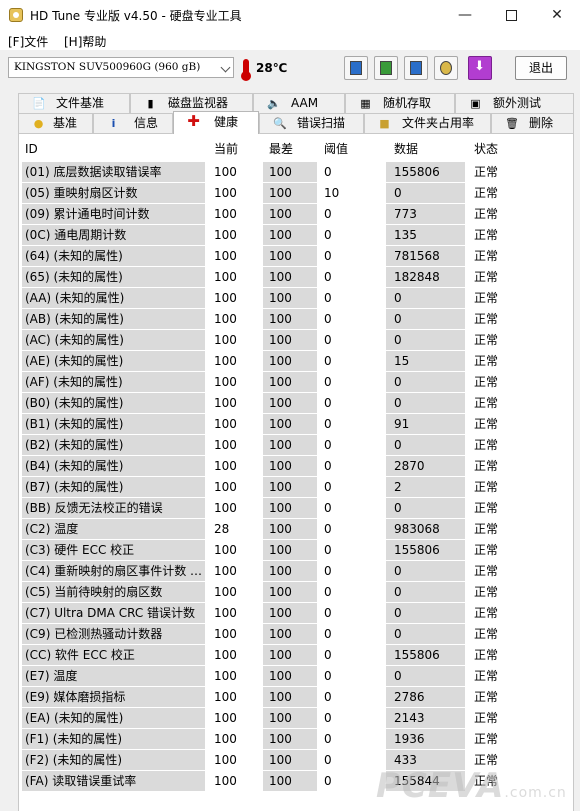 The image size is (580, 811). I want to click on table-row: (B2) (未知的属性) 100 100 0 0 正常, so click(270, 445).